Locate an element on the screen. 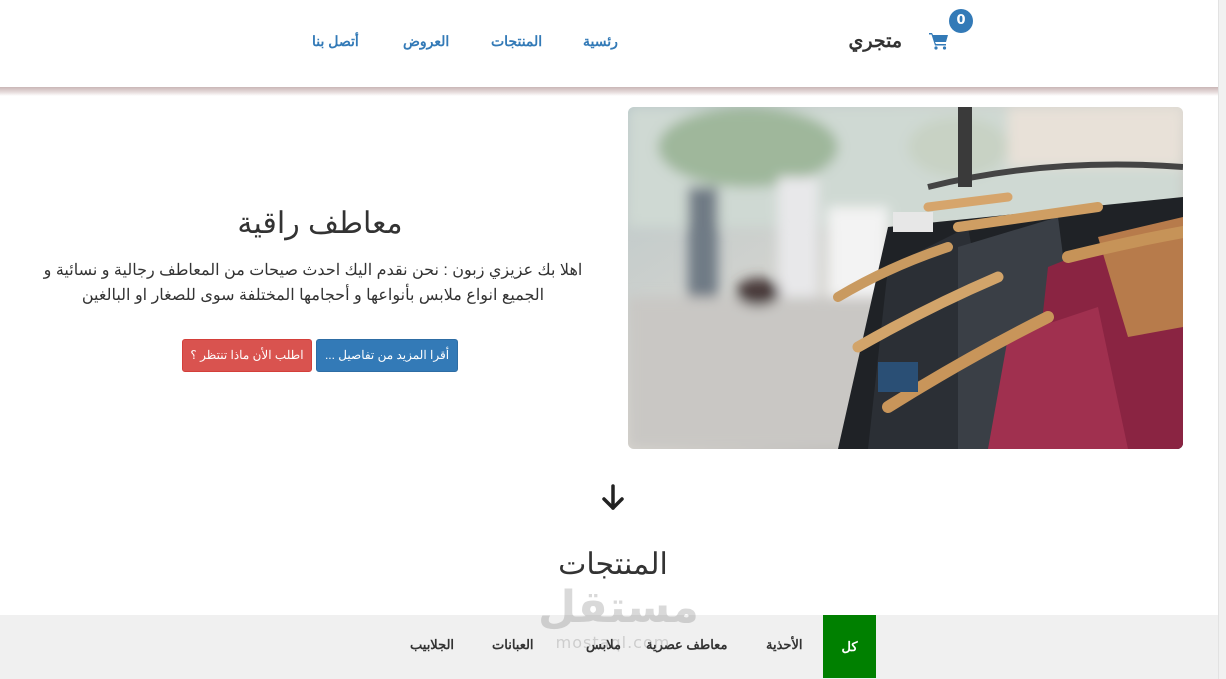  hero-title: معاطف راقية is located at coordinates (320, 223).